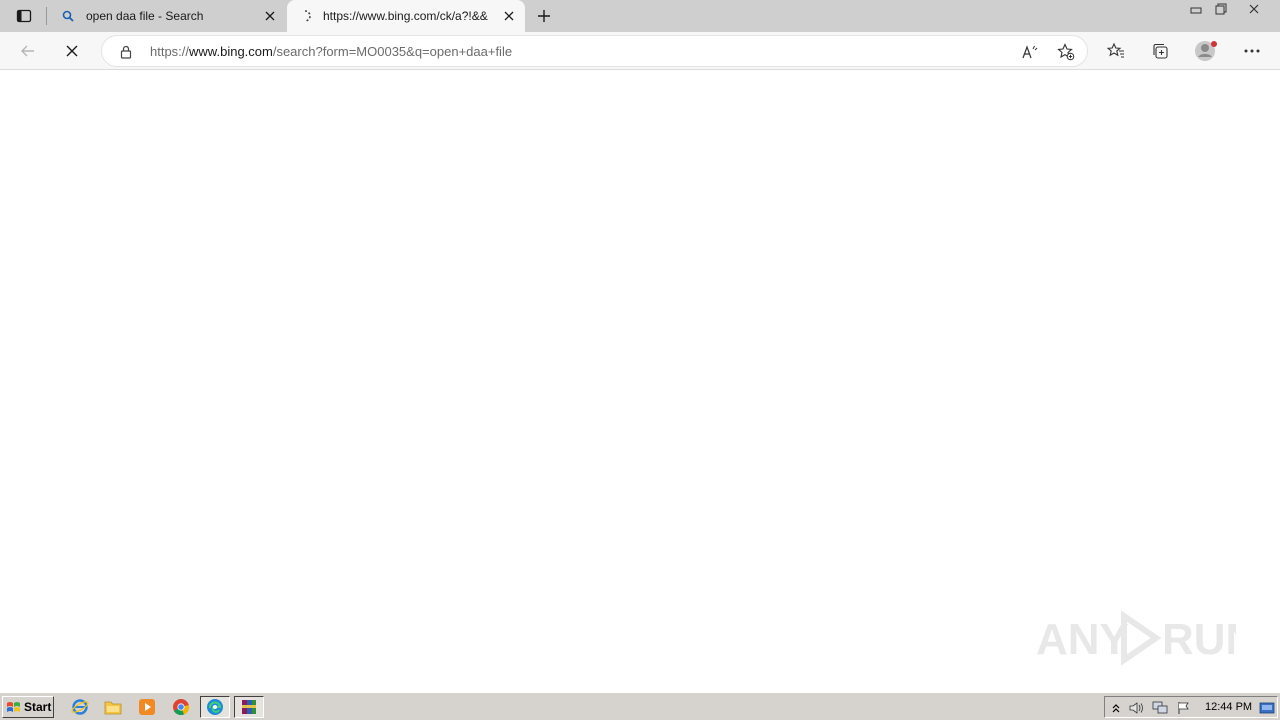 The width and height of the screenshot is (1280, 720). I want to click on internet-explorer-icon, so click(80, 707).